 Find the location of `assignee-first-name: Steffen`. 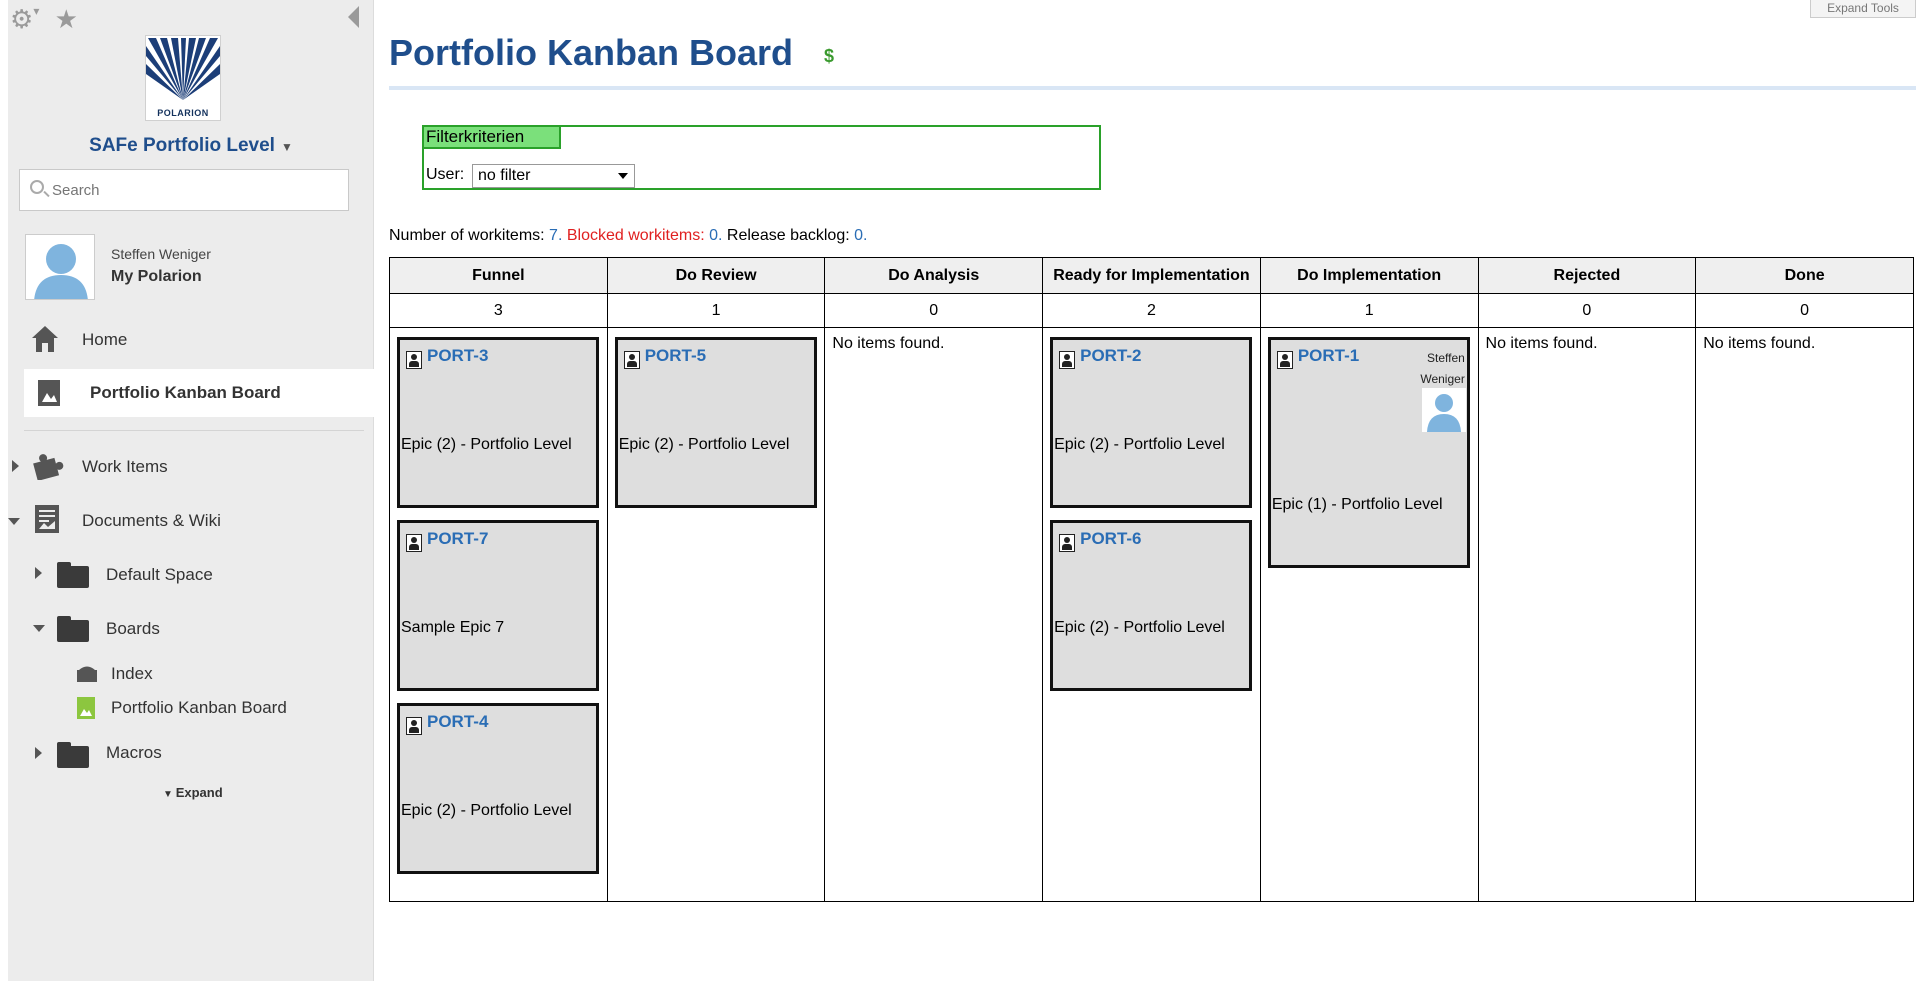

assignee-first-name: Steffen is located at coordinates (1446, 358).